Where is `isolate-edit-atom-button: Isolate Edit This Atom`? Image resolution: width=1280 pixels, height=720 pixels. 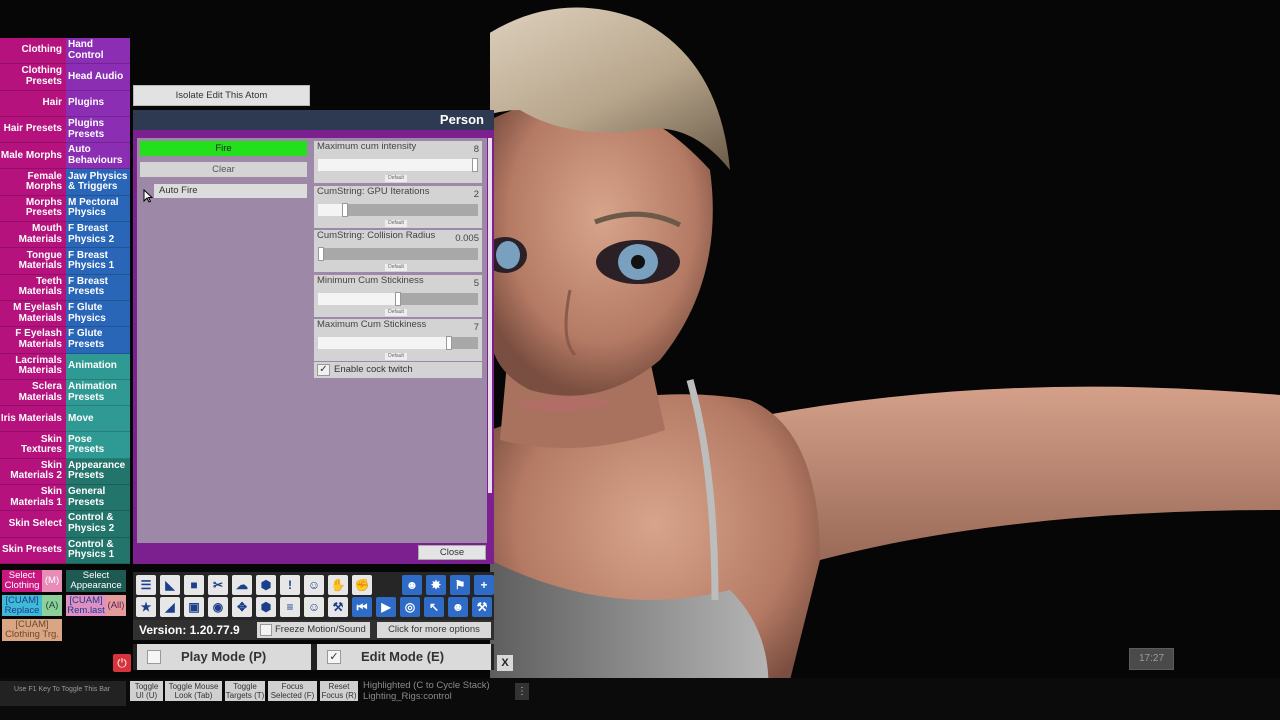
isolate-edit-atom-button: Isolate Edit This Atom is located at coordinates (221, 95).